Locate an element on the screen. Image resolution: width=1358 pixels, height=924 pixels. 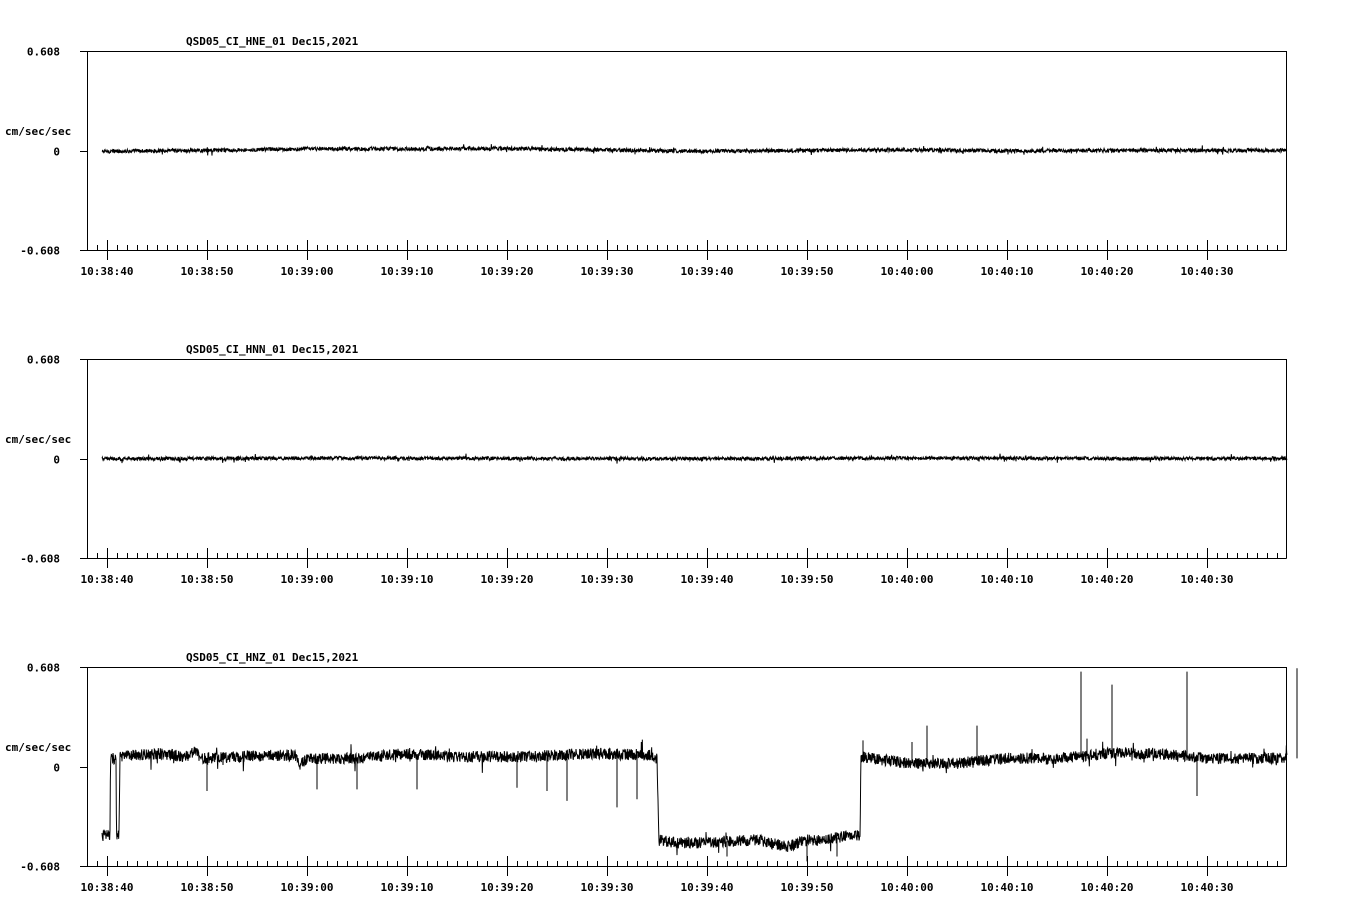
panel-title: QSD05_CI_HNN_01 Dec15,2021 is located at coordinates (272, 349).